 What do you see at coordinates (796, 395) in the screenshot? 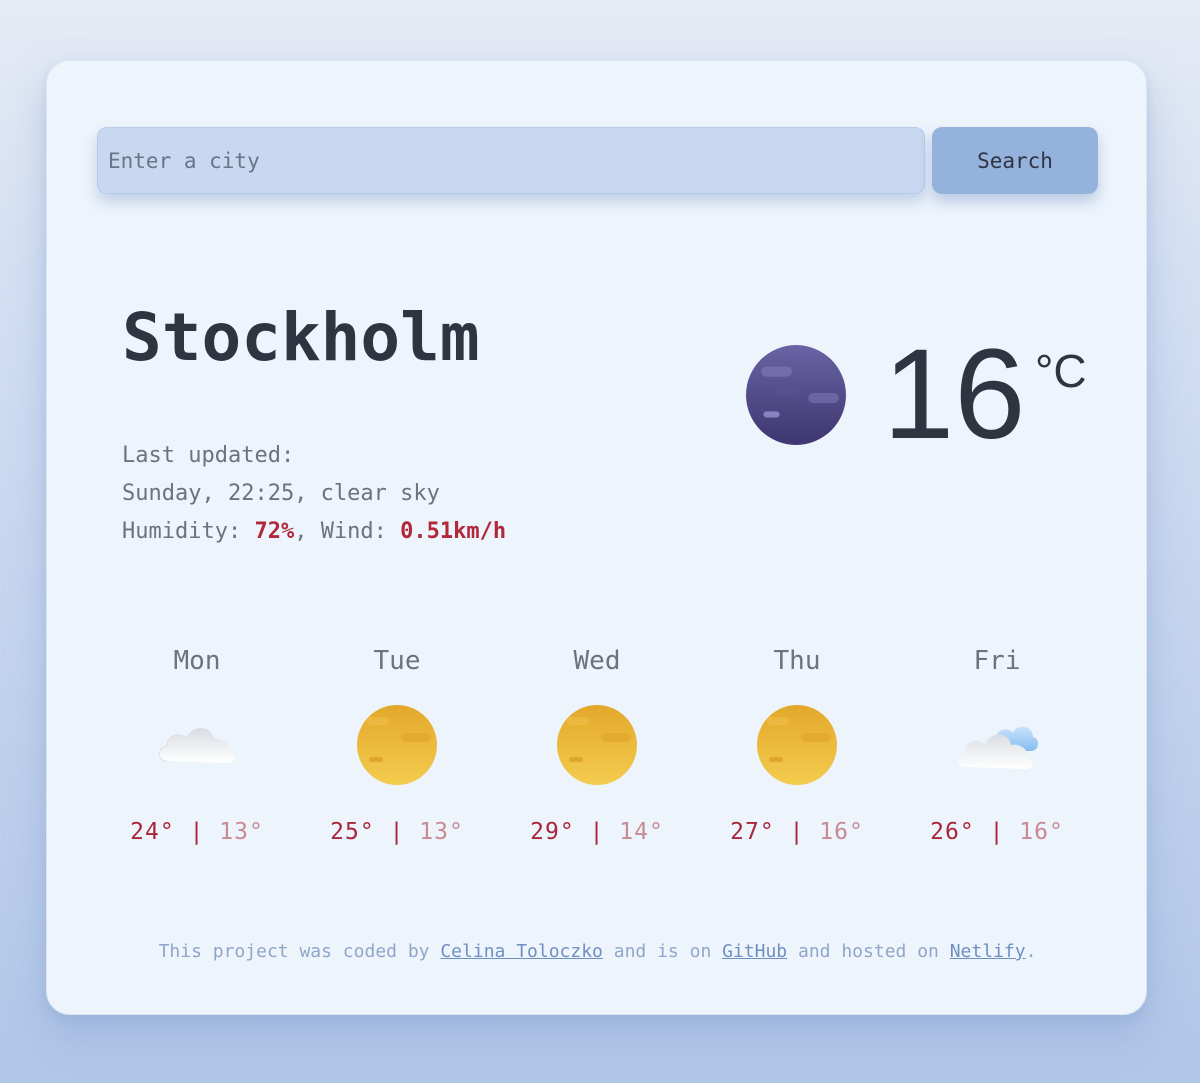
I see `clear-night-icon` at bounding box center [796, 395].